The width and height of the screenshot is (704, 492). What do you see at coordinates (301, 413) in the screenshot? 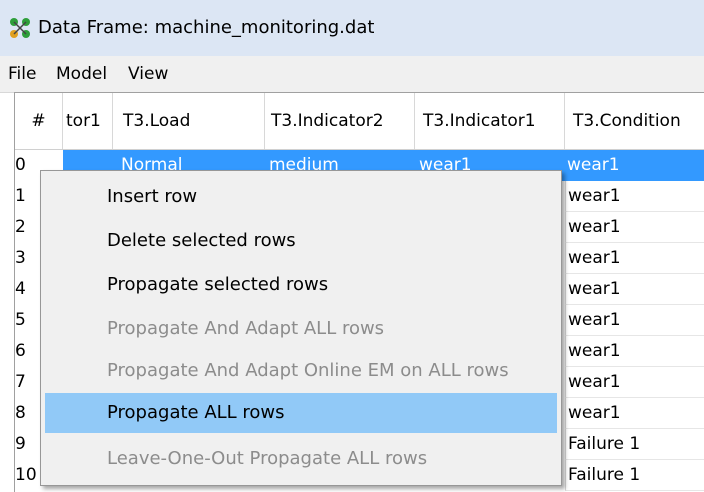
I see `menu-item-propagate-all-rows: Propagate ALL rows` at bounding box center [301, 413].